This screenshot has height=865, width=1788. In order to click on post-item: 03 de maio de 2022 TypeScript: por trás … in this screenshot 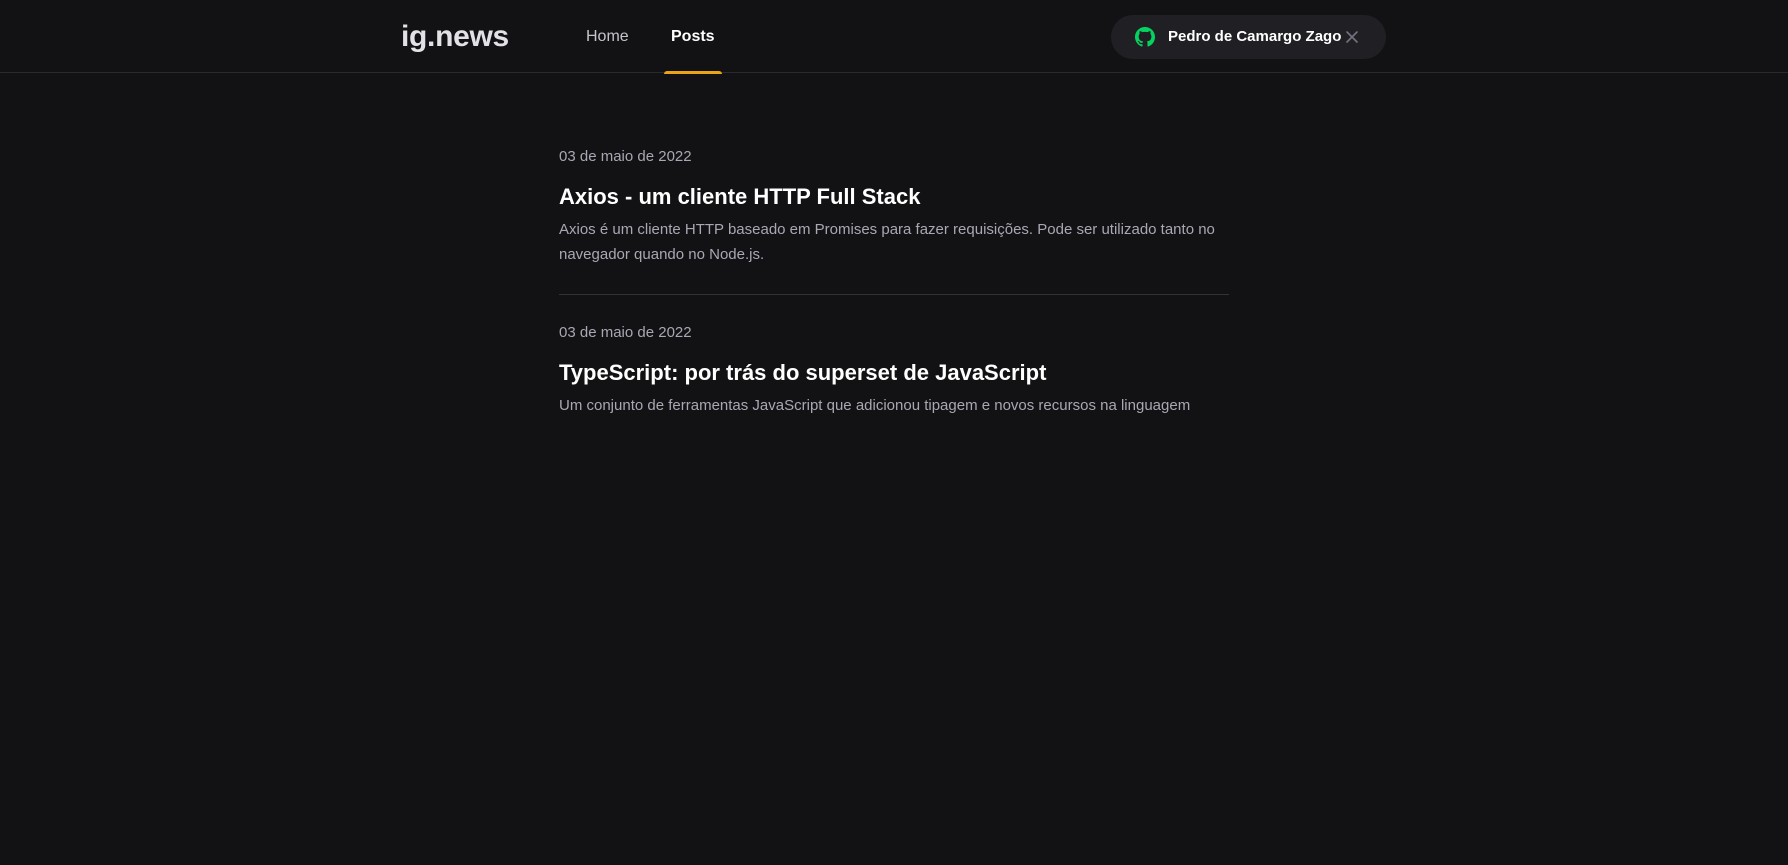, I will do `click(894, 370)`.